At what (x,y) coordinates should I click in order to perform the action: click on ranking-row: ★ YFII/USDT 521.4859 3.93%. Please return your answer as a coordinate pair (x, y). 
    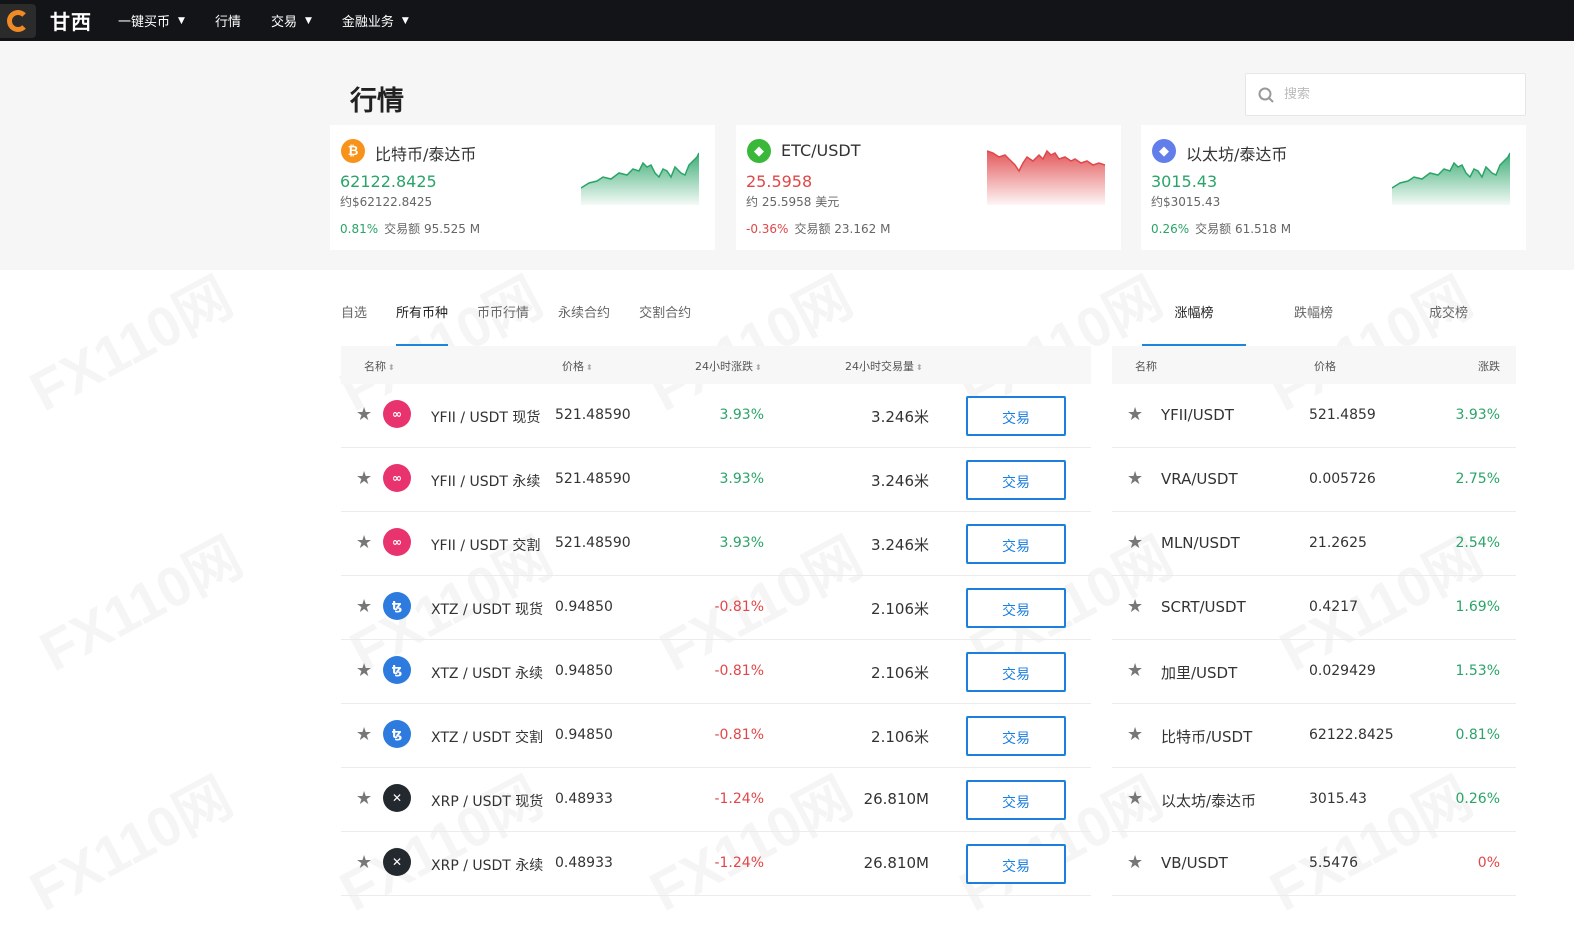
    Looking at the image, I should click on (1314, 416).